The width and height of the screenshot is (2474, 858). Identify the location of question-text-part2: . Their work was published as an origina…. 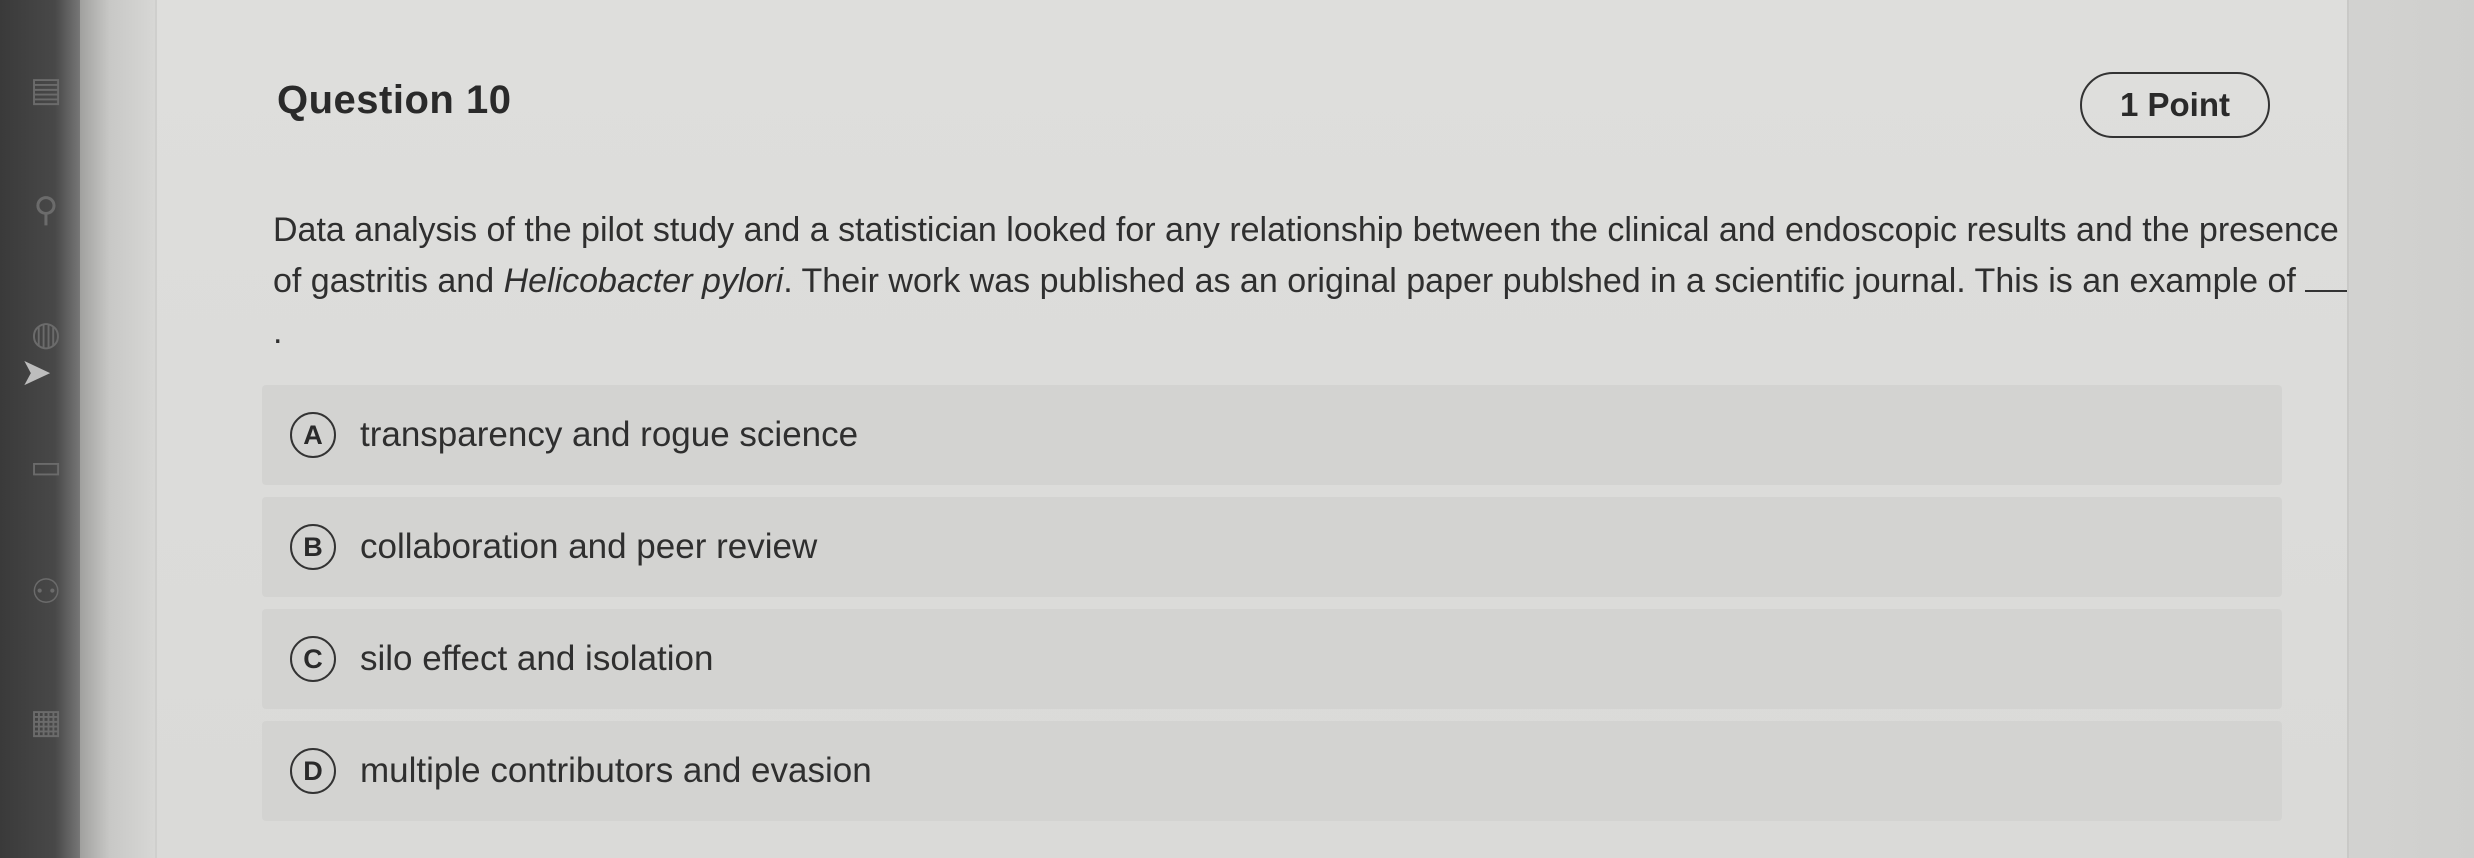
(1544, 281).